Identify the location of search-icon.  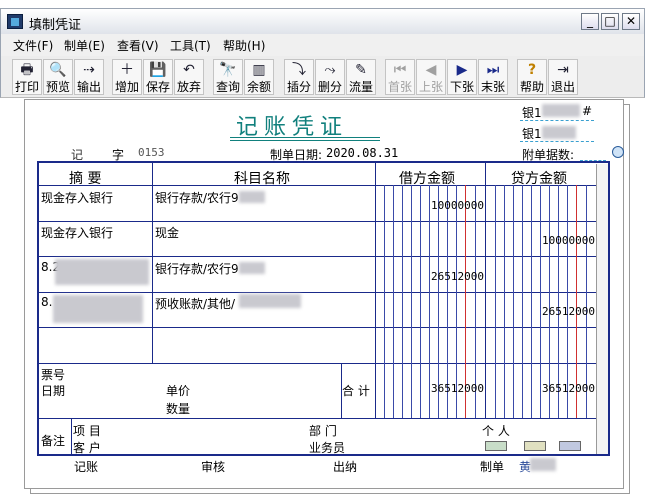
(618, 152).